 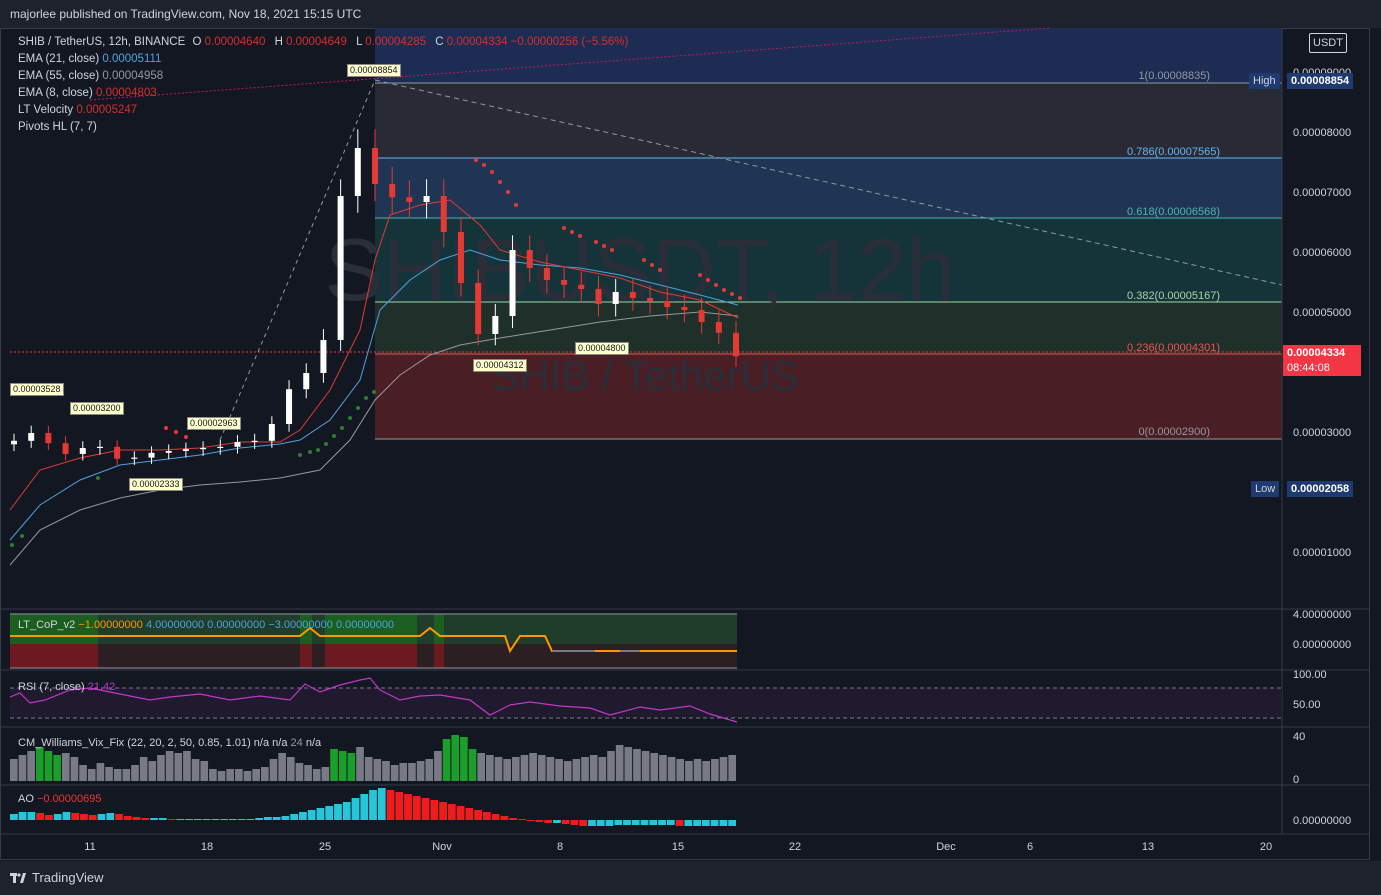 I want to click on ao-legend: AO −0.00000695, so click(x=60, y=799).